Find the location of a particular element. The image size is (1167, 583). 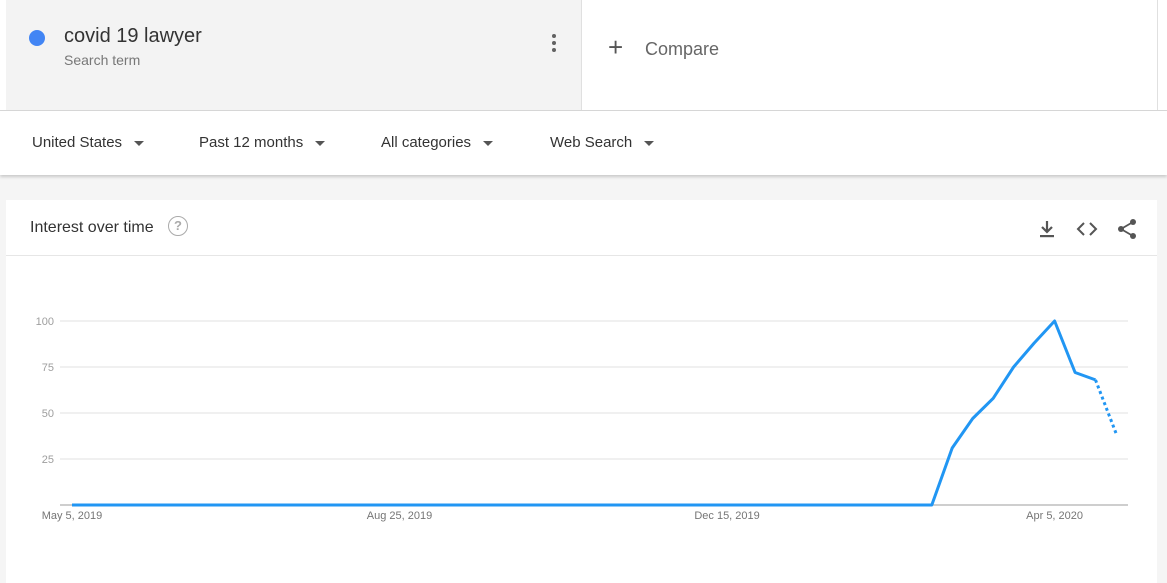

region-filter: United States is located at coordinates (88, 142).